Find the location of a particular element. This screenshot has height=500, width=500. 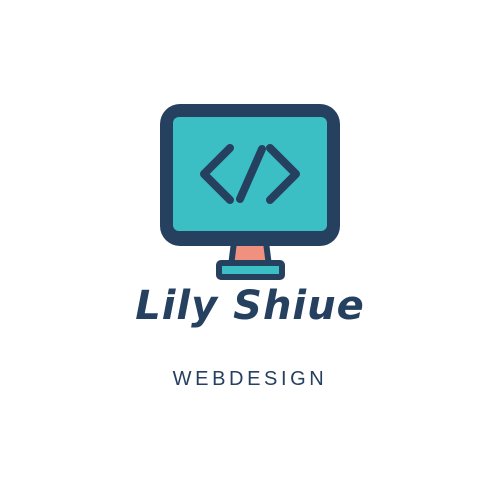

monitor-code-icon is located at coordinates (250, 192).